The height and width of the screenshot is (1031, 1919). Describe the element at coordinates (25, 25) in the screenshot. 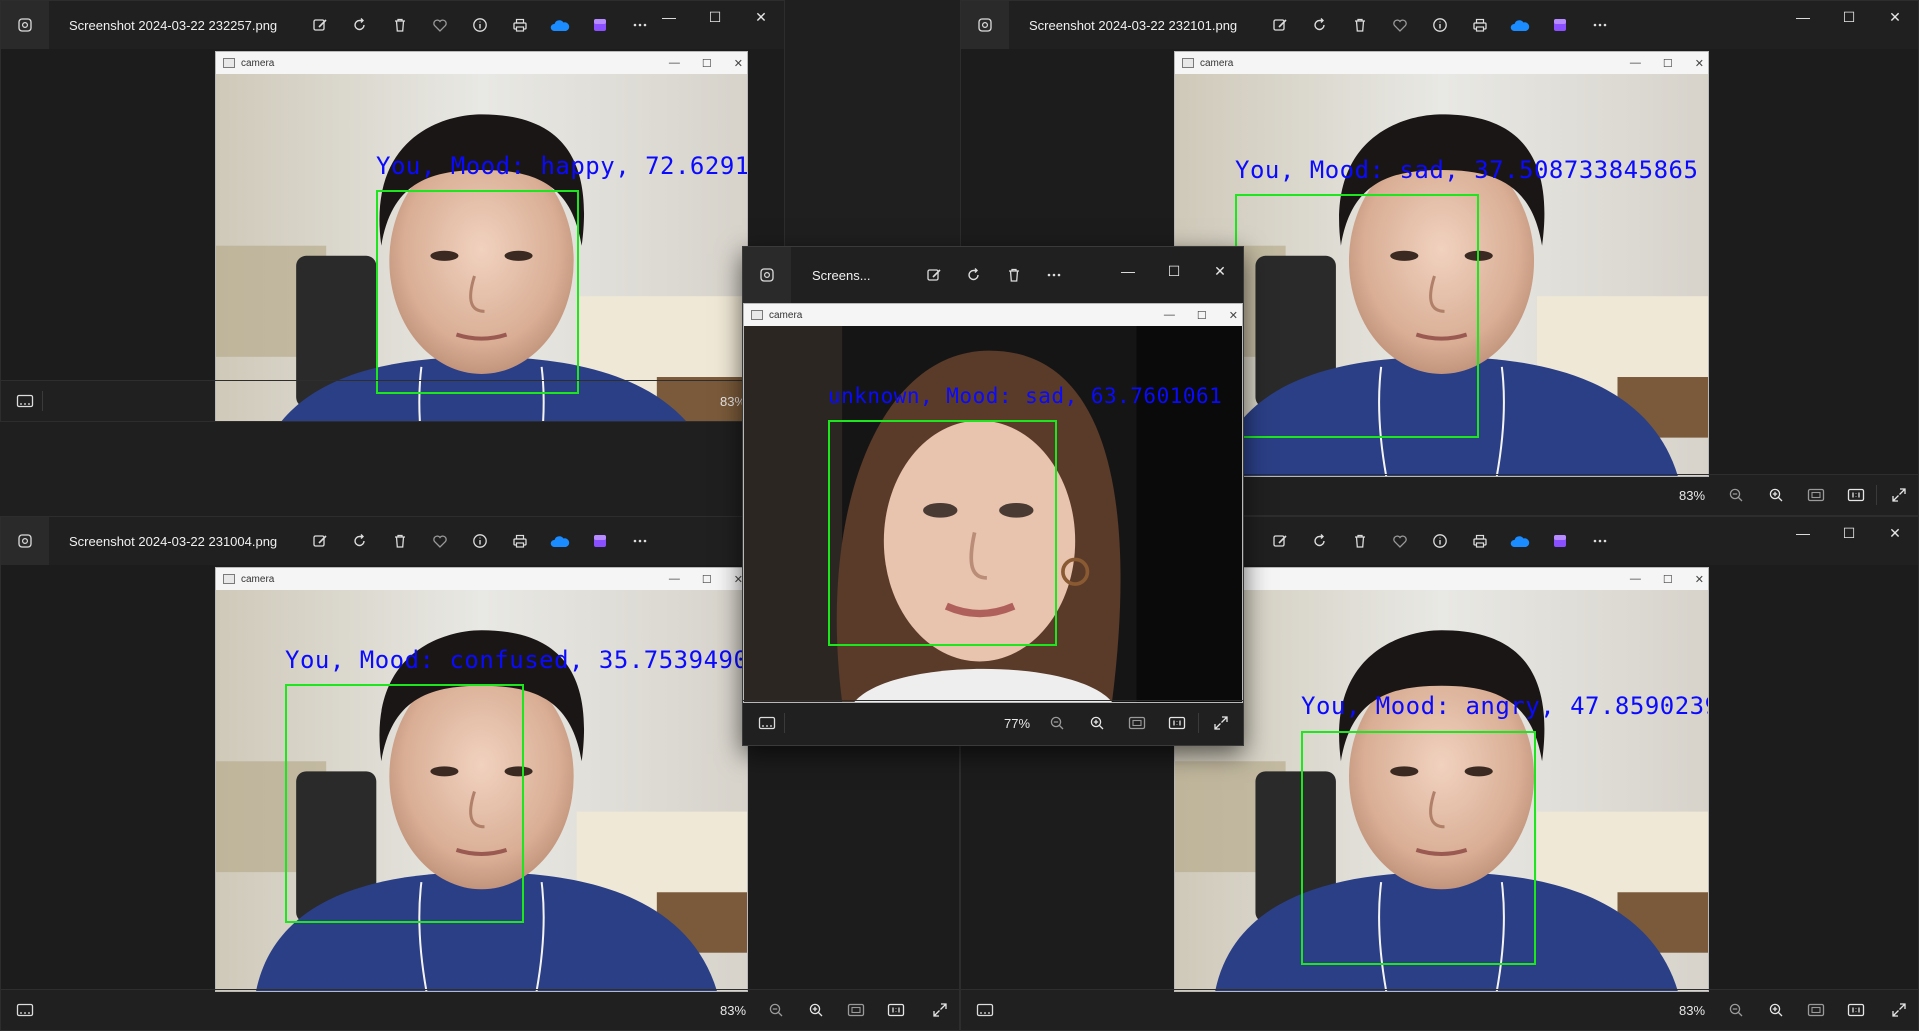

I see `photos-app-icon` at that location.